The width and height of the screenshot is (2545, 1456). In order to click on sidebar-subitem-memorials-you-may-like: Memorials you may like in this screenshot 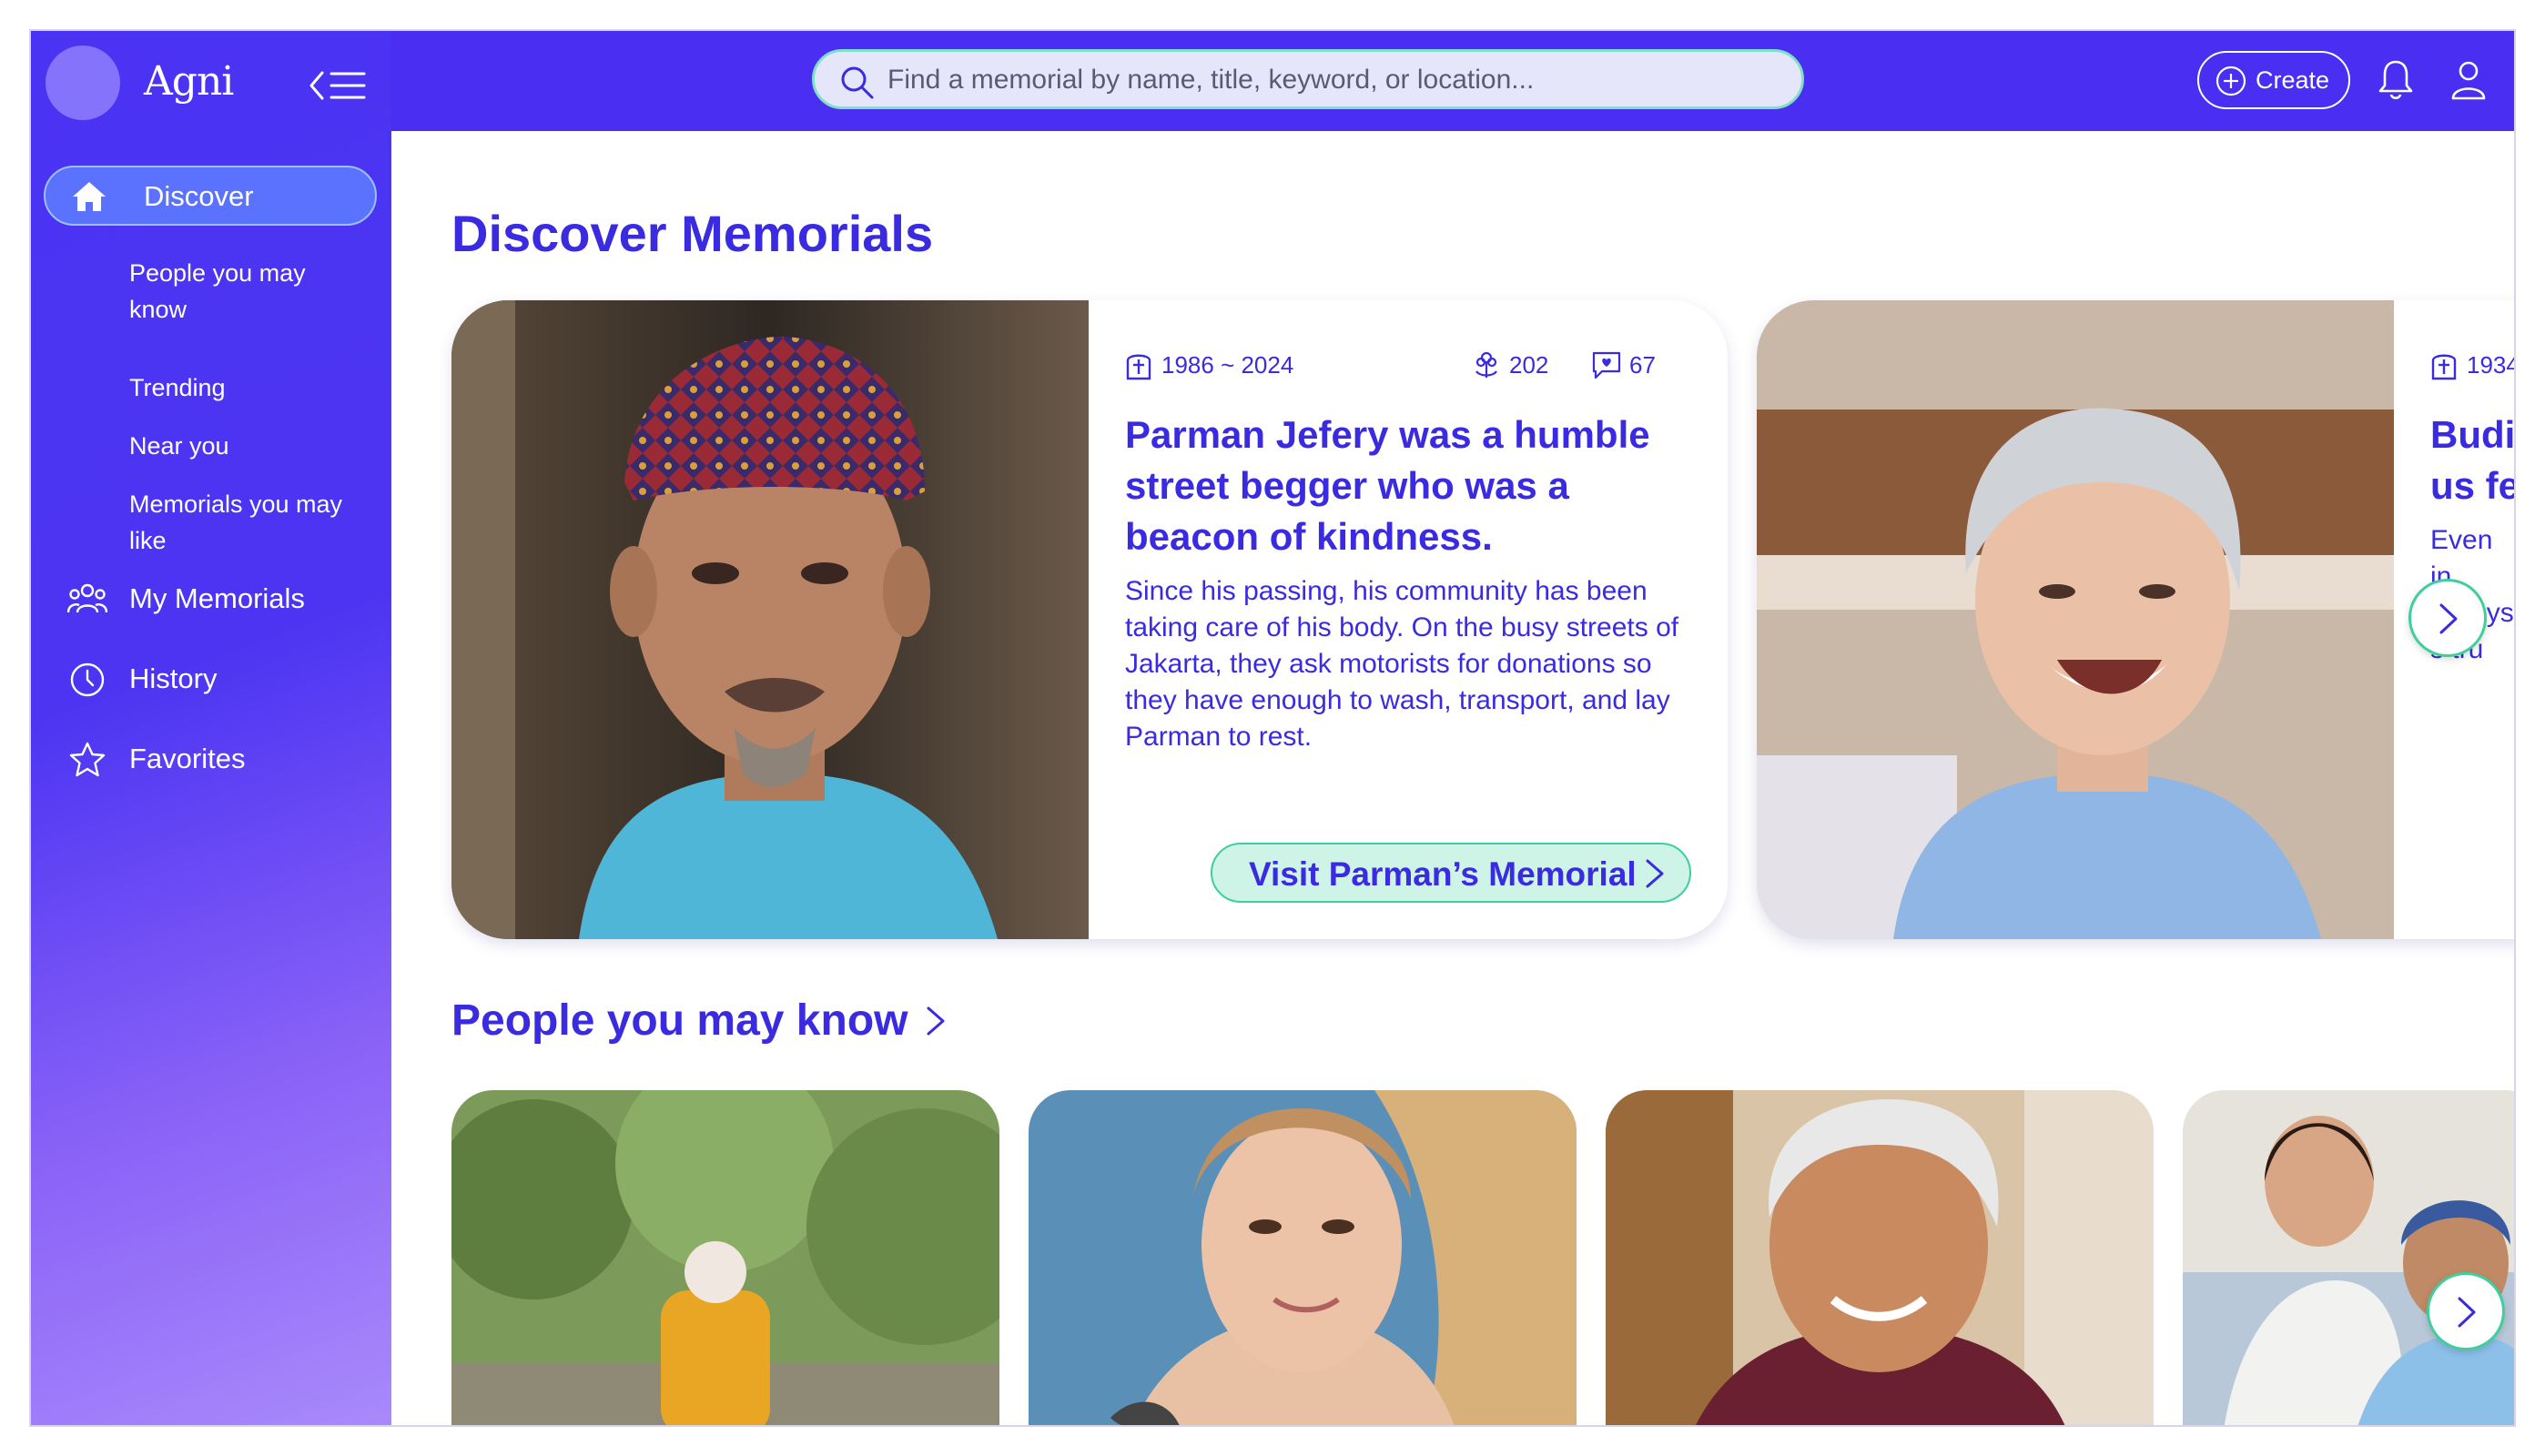, I will do `click(238, 523)`.